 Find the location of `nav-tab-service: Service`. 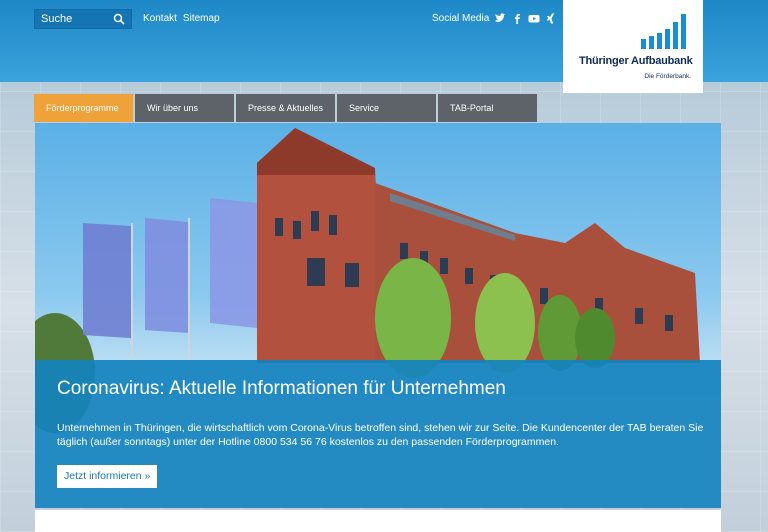

nav-tab-service: Service is located at coordinates (386, 108).